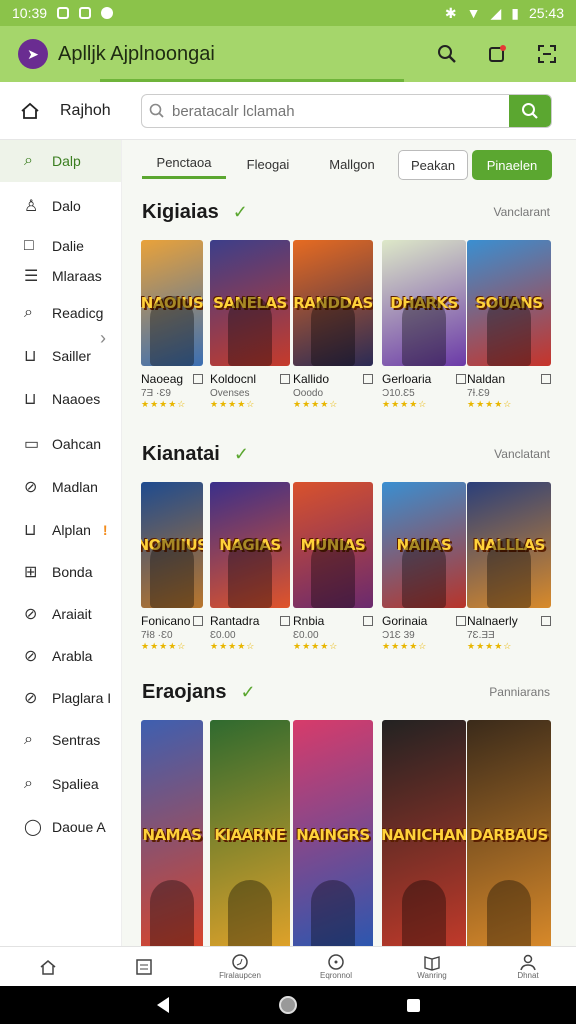 The height and width of the screenshot is (1024, 576). Describe the element at coordinates (33, 54) in the screenshot. I see `app-logo-icon: ➤` at that location.